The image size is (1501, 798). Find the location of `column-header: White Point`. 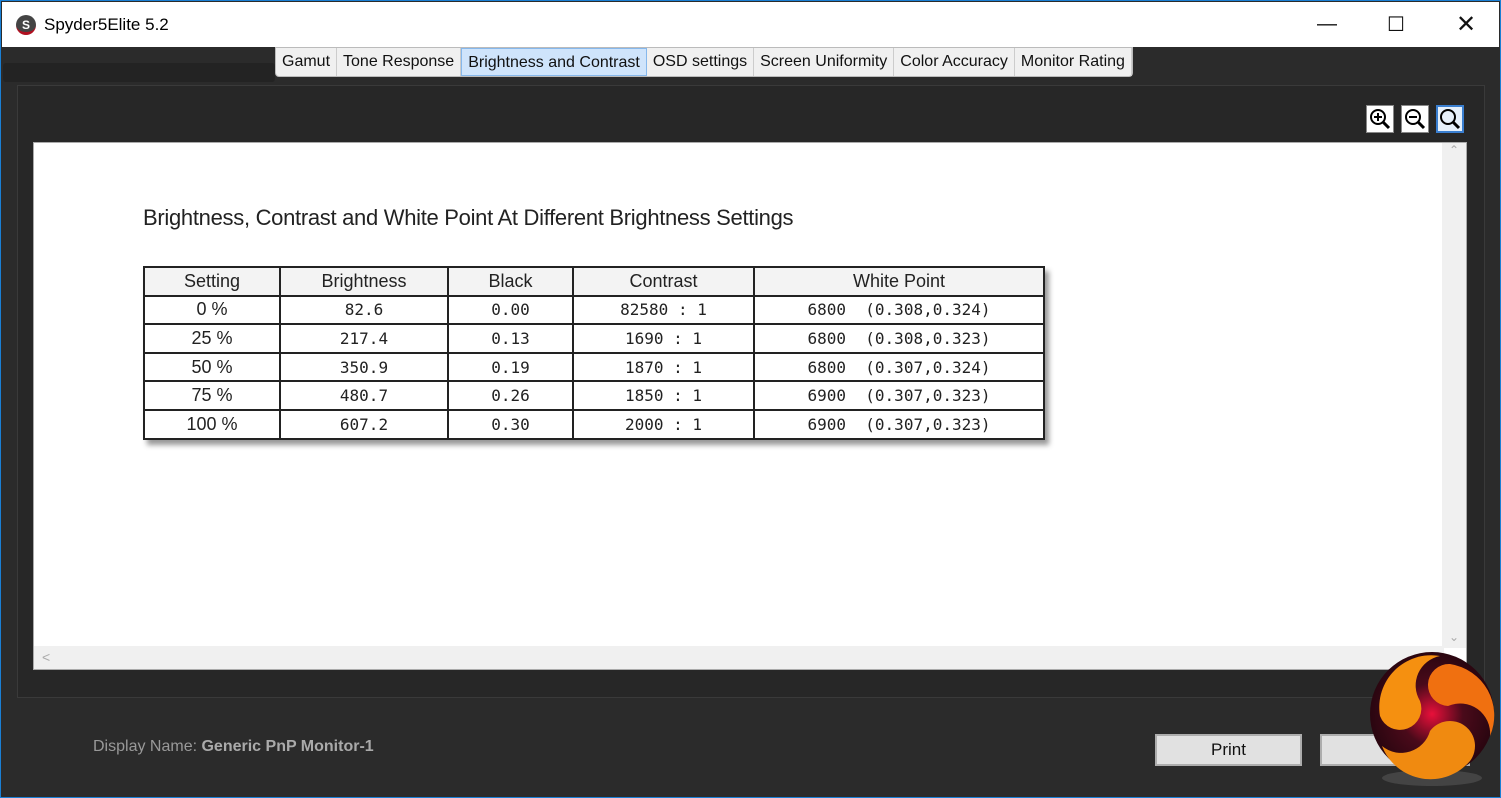

column-header: White Point is located at coordinates (899, 281).